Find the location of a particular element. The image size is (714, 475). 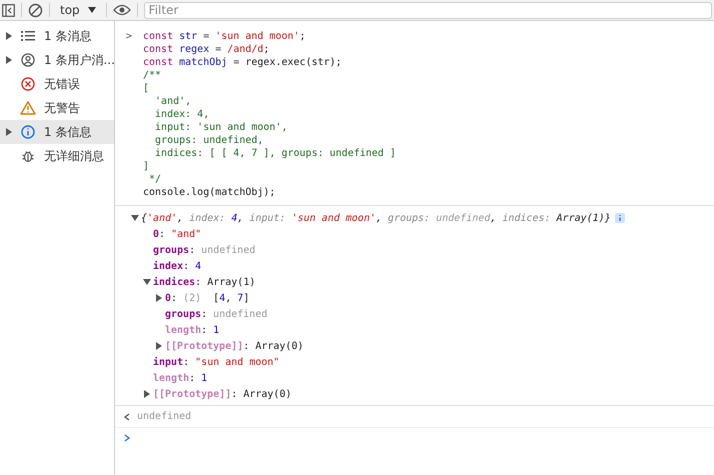

console-text: 0: "and" is located at coordinates (177, 234).